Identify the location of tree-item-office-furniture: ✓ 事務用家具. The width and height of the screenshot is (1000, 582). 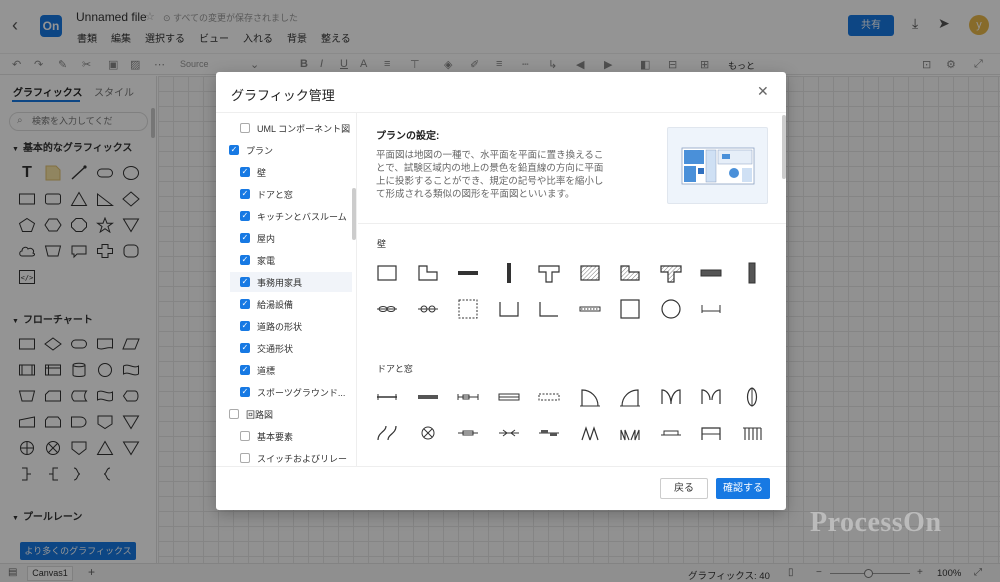
(291, 282).